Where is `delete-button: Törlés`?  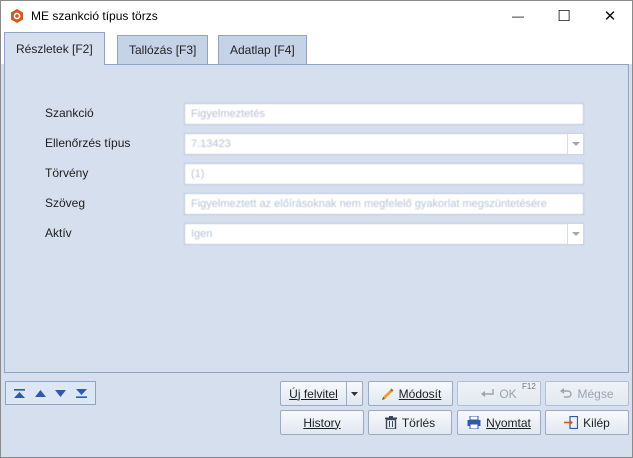 delete-button: Törlés is located at coordinates (410, 422).